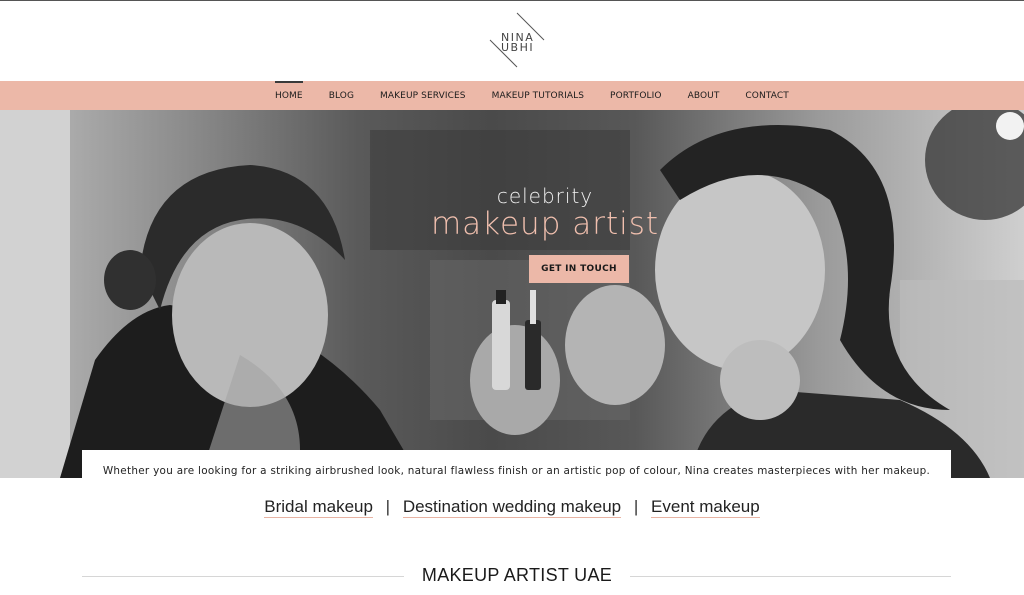 This screenshot has height=595, width=1024. What do you see at coordinates (517, 575) in the screenshot?
I see `section-title: MAKEUP ARTIST UAE` at bounding box center [517, 575].